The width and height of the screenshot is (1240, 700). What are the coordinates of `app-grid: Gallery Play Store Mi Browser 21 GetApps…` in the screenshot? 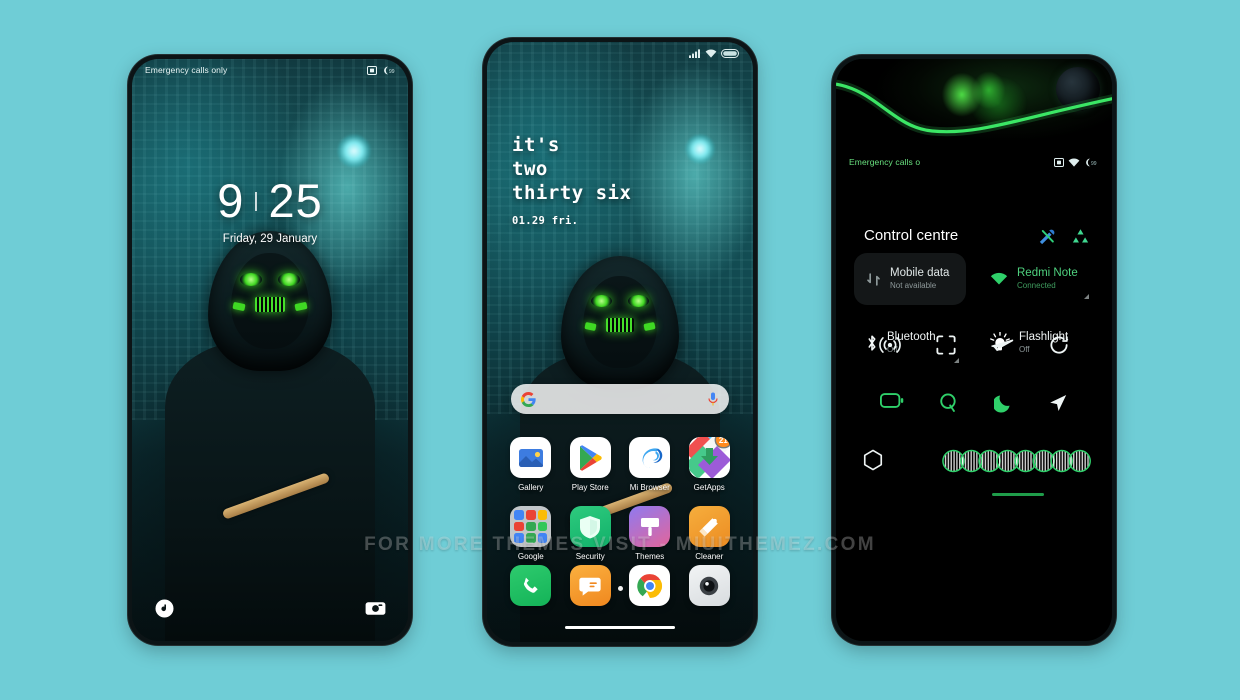 It's located at (620, 499).